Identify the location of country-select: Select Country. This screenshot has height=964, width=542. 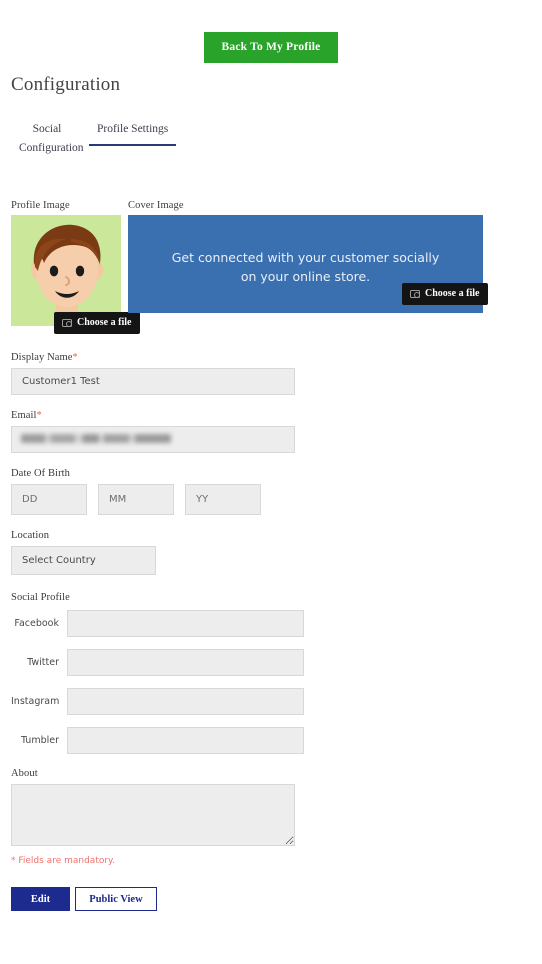
(83, 560).